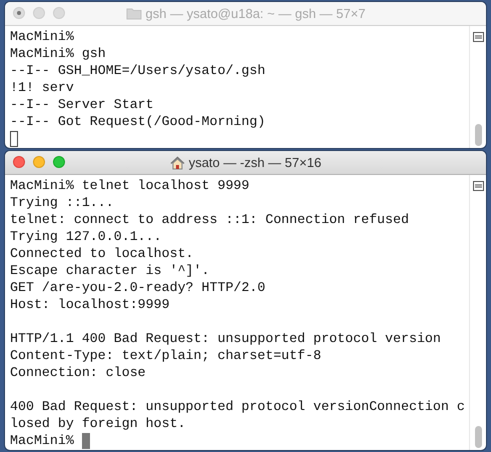 This screenshot has width=491, height=452. What do you see at coordinates (138, 70) in the screenshot?
I see `terminal-line: --I-- GSH_HOME=/Users/ysato/.gsh` at bounding box center [138, 70].